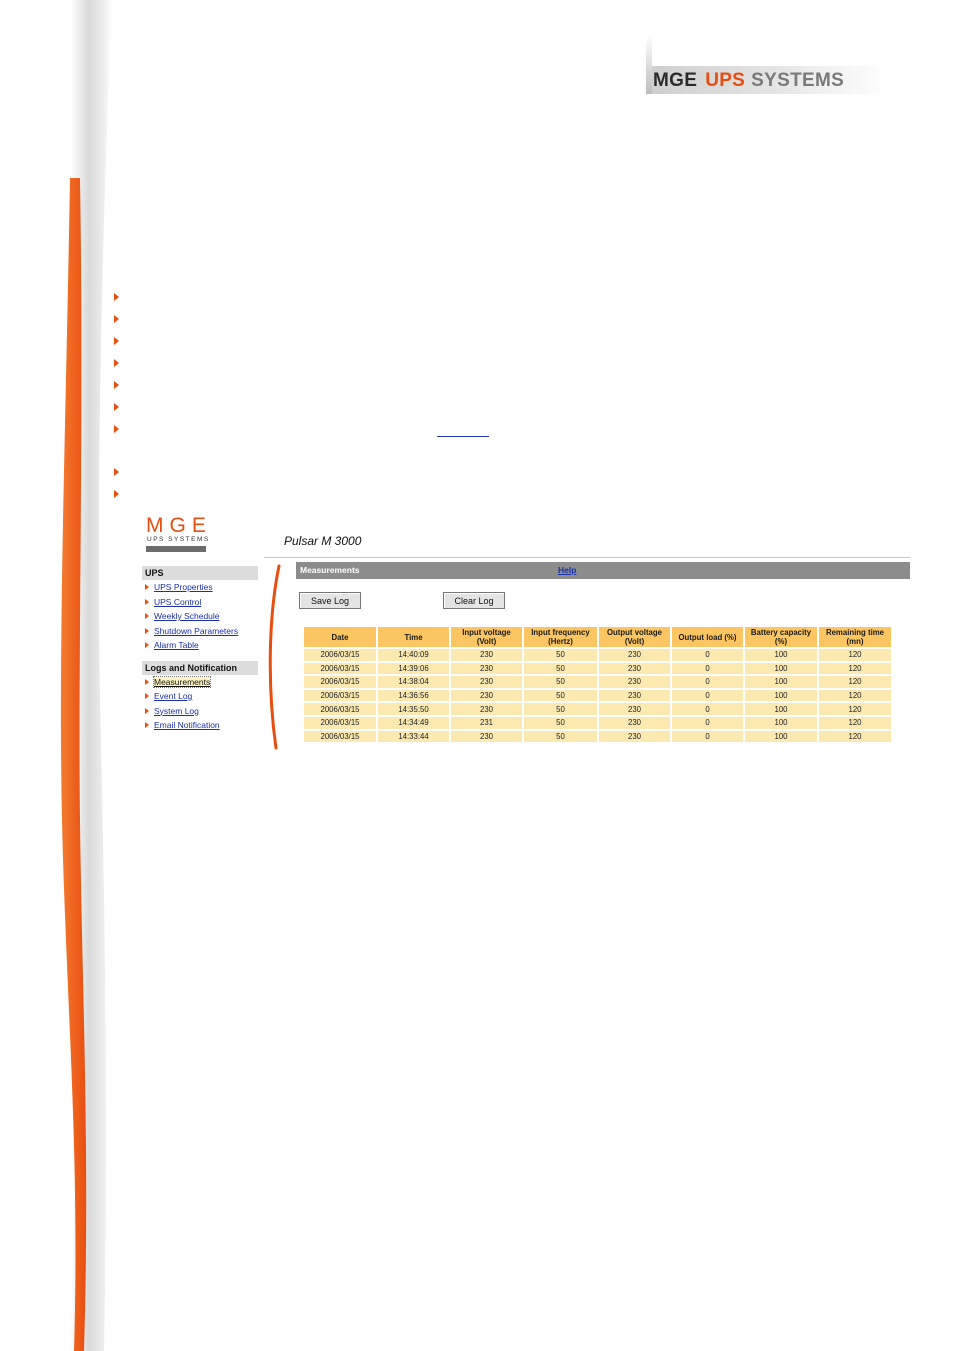 This screenshot has width=954, height=1351. I want to click on sidebar-item-system-log: System Log, so click(200, 711).